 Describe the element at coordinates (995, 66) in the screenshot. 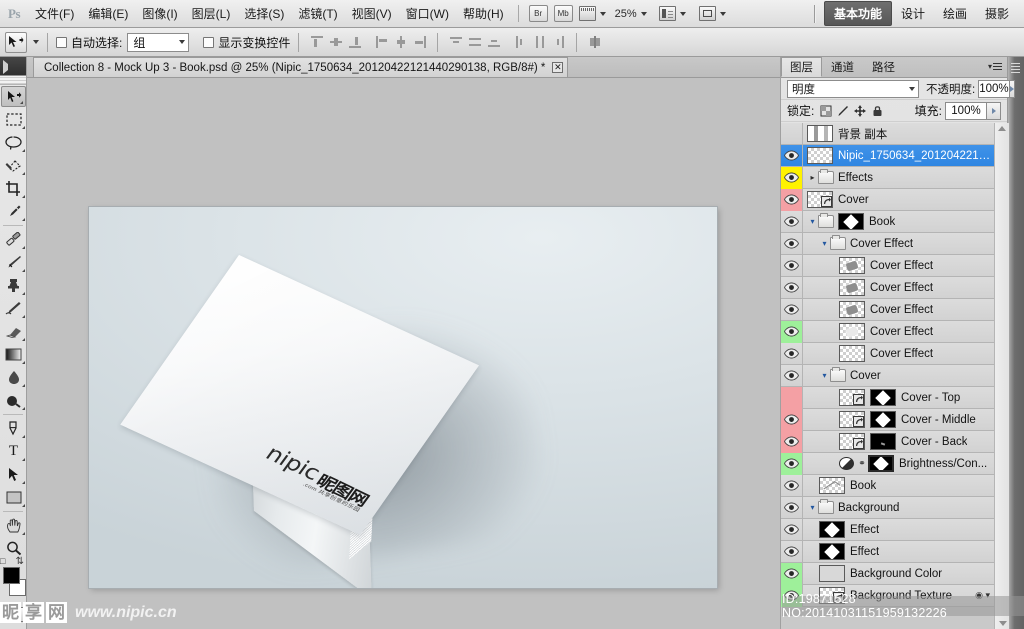

I see `panel-menu-icon: ▾` at that location.